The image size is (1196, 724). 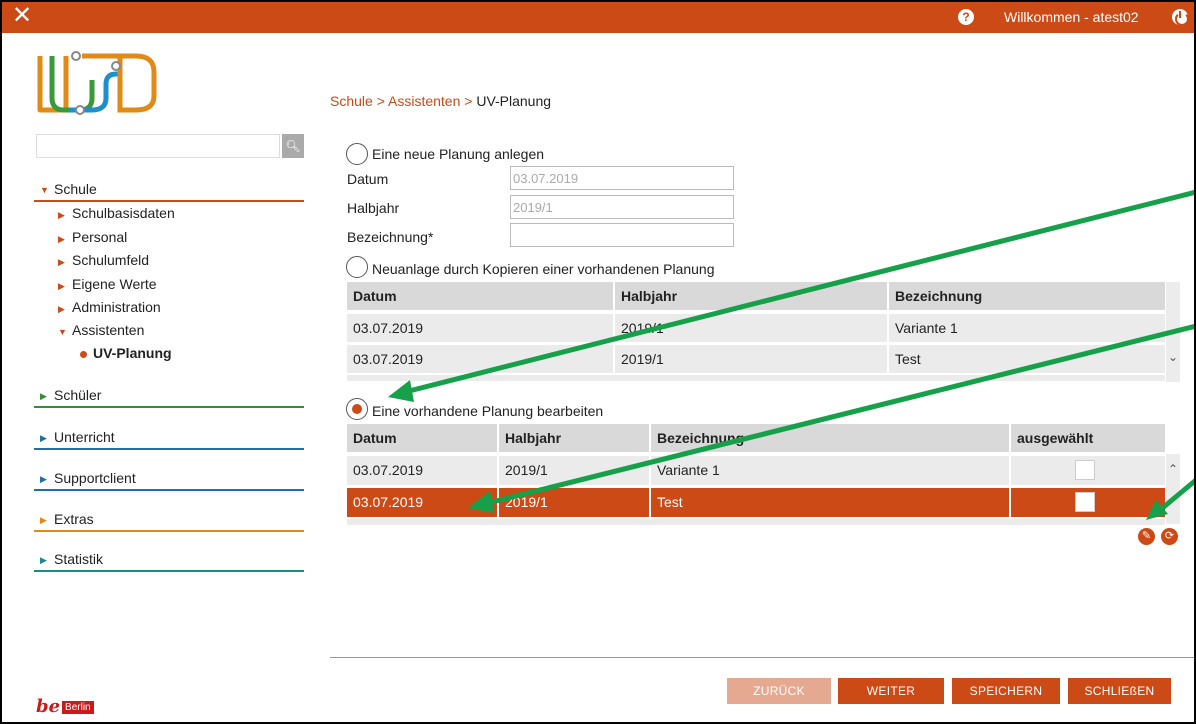 What do you see at coordinates (403, 101) in the screenshot?
I see `breadcrumb-path: Schule > Assistenten >` at bounding box center [403, 101].